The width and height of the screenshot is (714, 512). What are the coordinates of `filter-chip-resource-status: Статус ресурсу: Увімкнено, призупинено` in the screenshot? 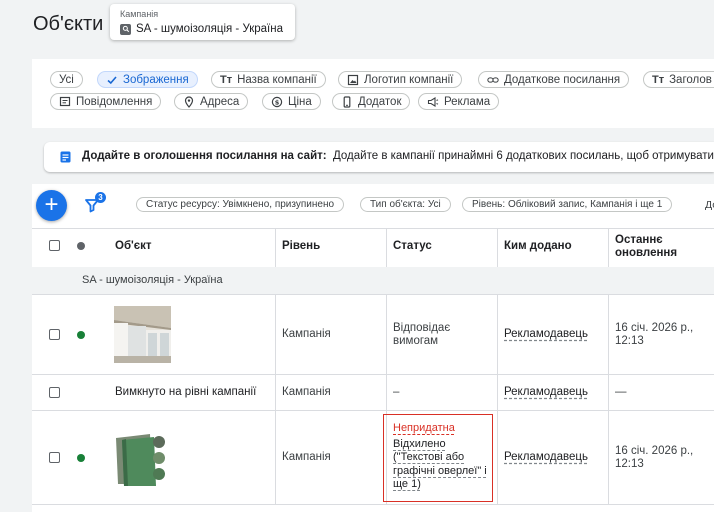 It's located at (240, 204).